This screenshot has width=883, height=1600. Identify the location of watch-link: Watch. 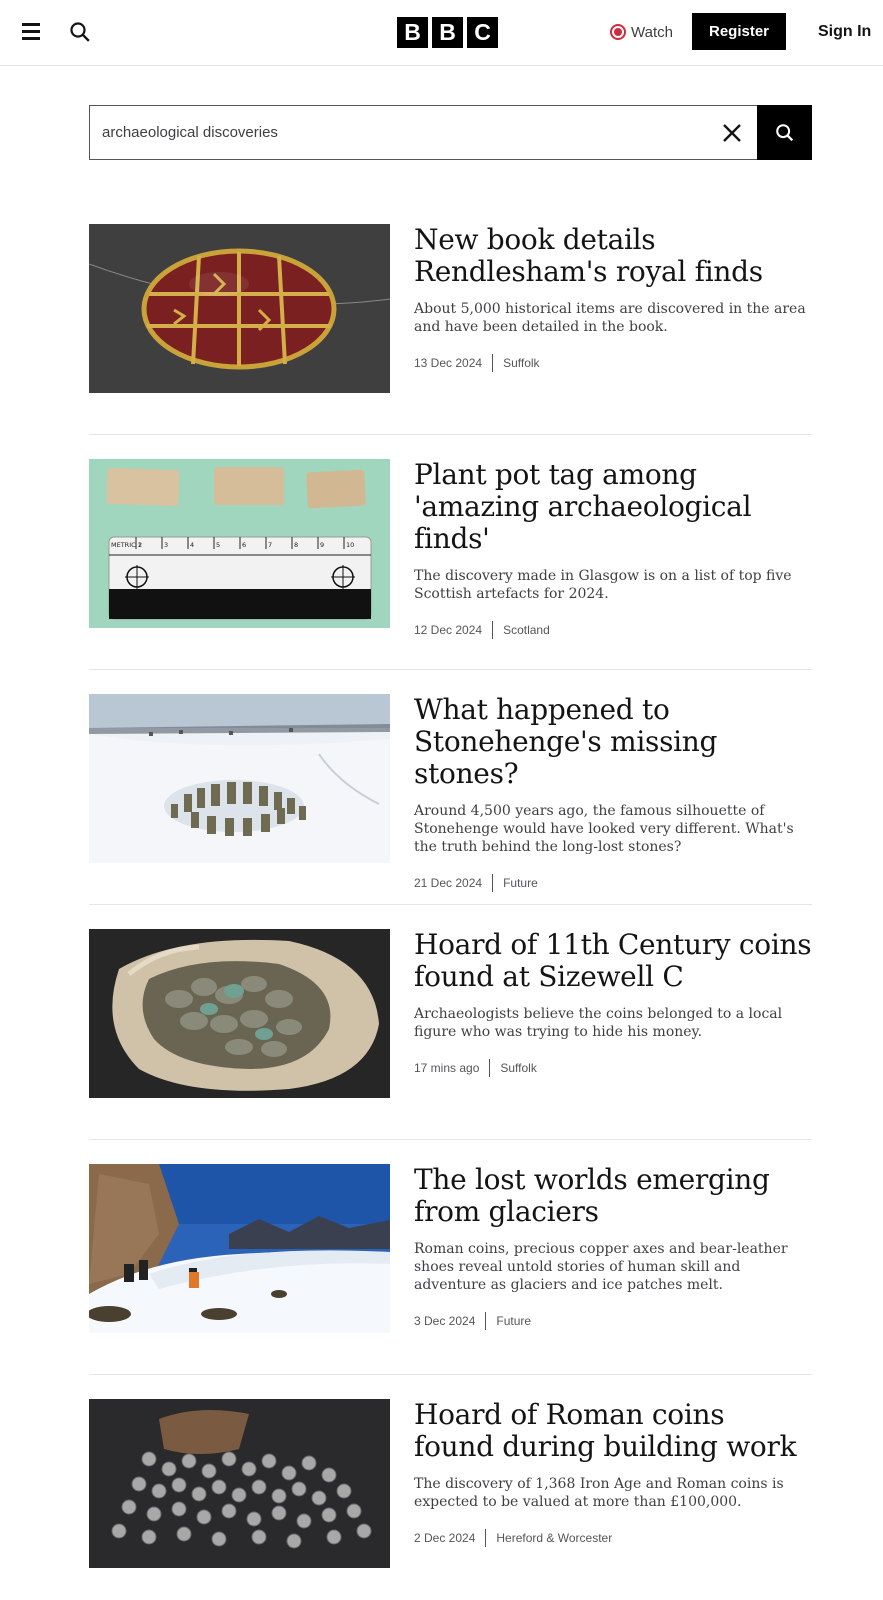
(641, 32).